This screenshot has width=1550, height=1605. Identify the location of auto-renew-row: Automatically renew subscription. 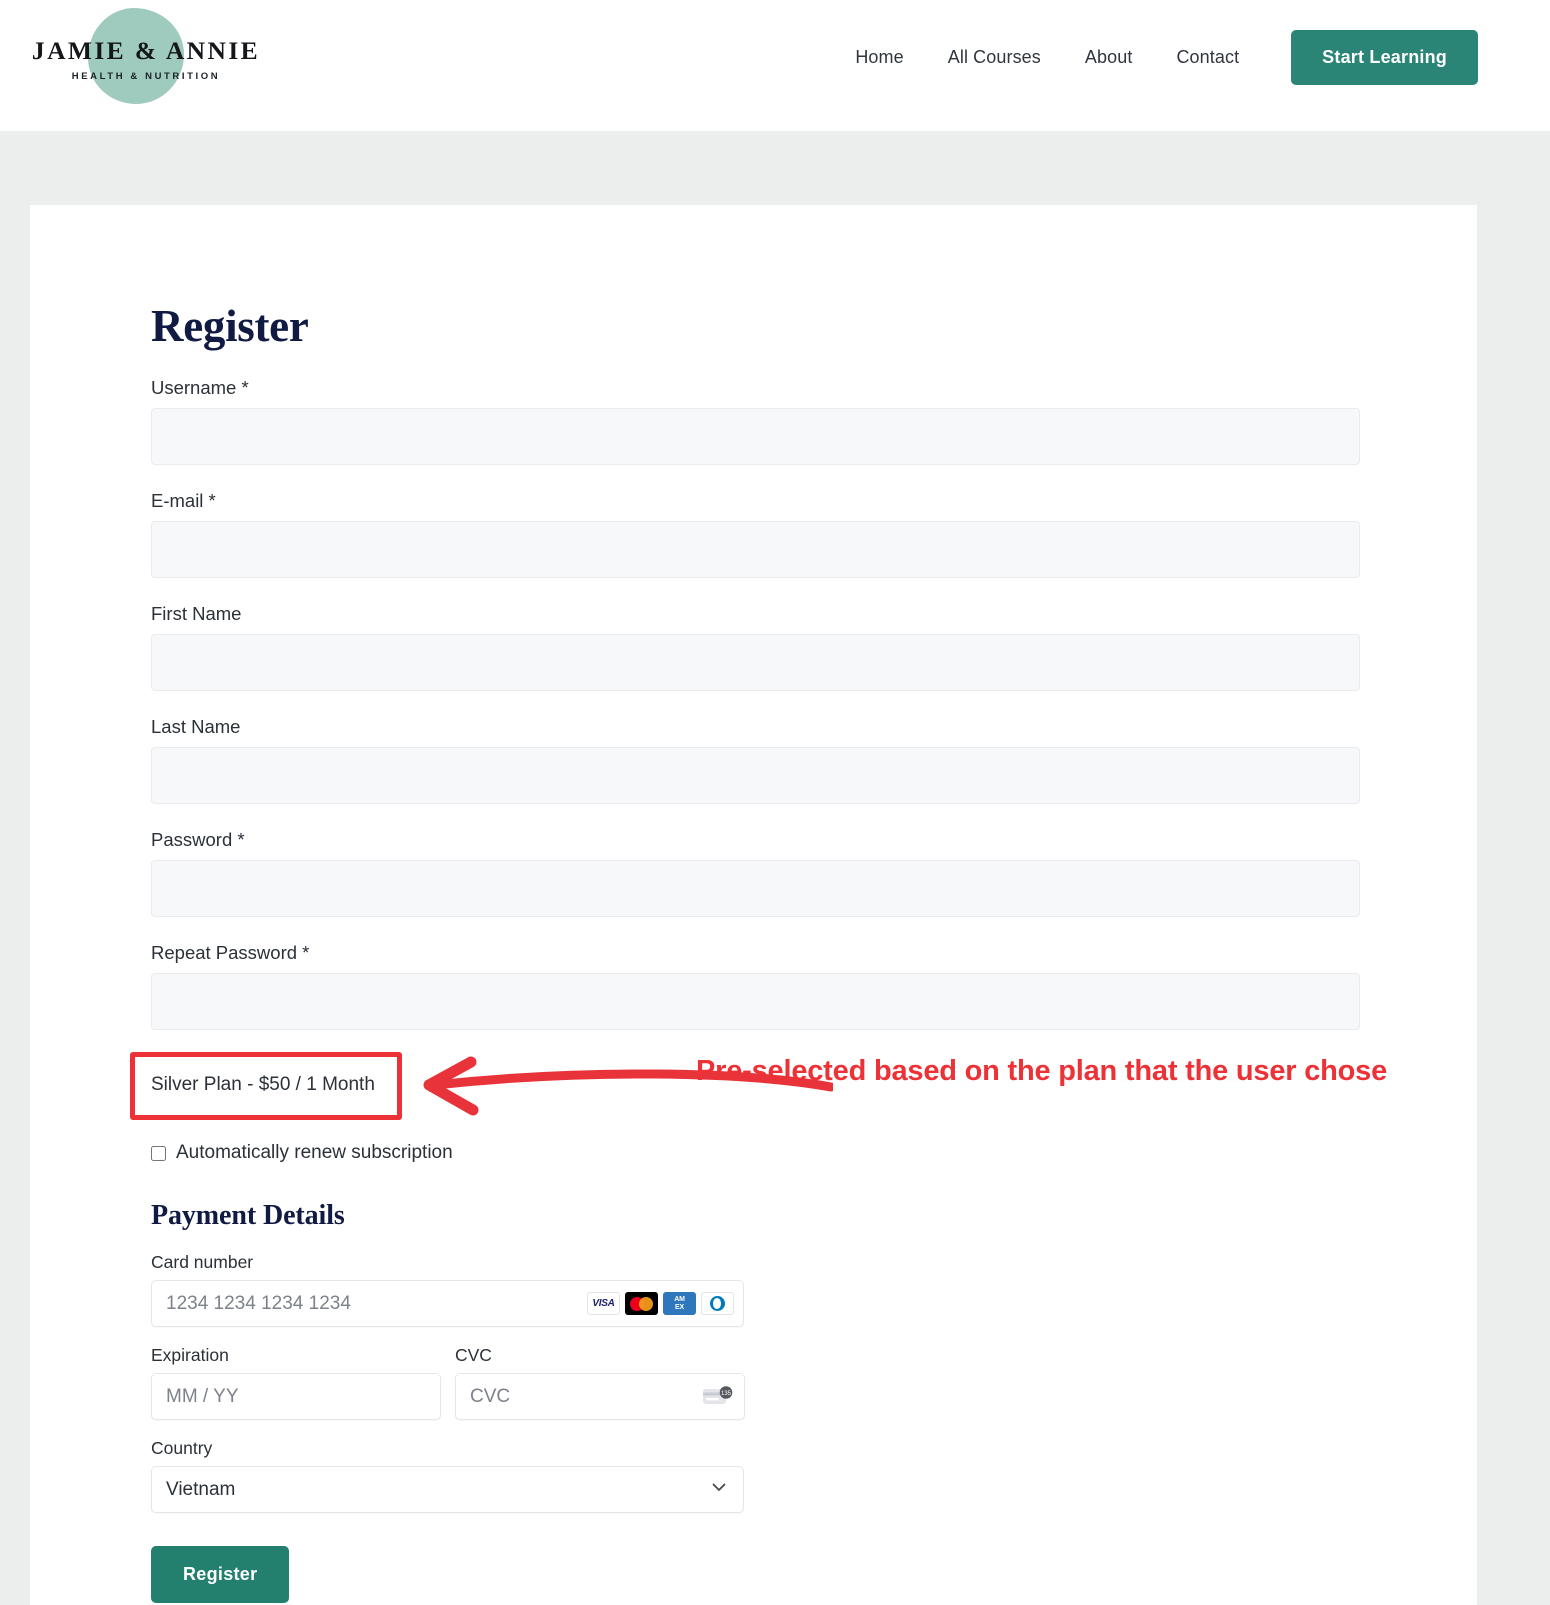
(781, 1153).